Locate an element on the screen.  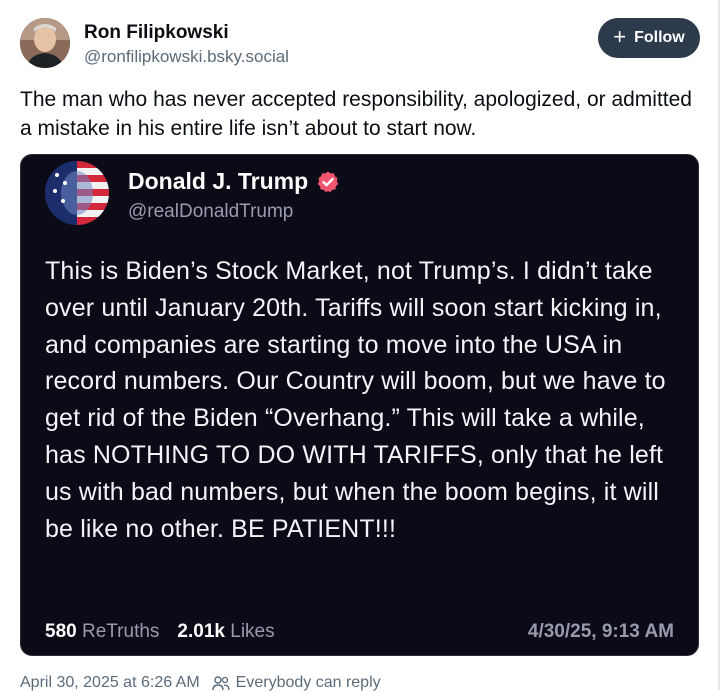
reply-setting: Everybody can reply is located at coordinates (308, 683).